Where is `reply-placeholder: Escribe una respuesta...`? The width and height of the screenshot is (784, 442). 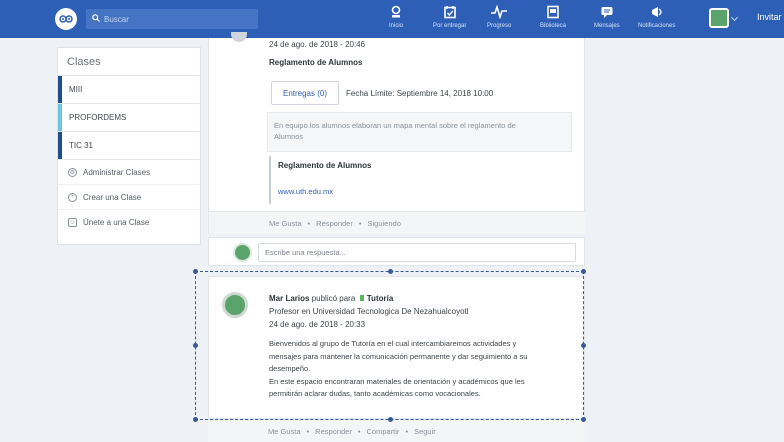
reply-placeholder: Escribe una respuesta... is located at coordinates (305, 252).